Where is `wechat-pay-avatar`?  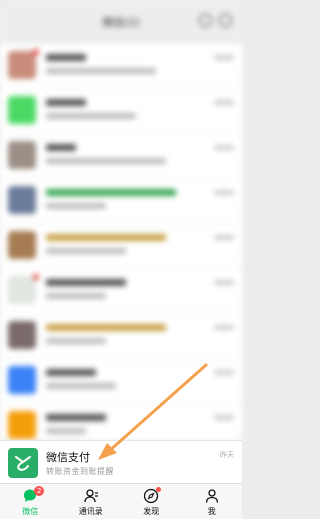 wechat-pay-avatar is located at coordinates (23, 463).